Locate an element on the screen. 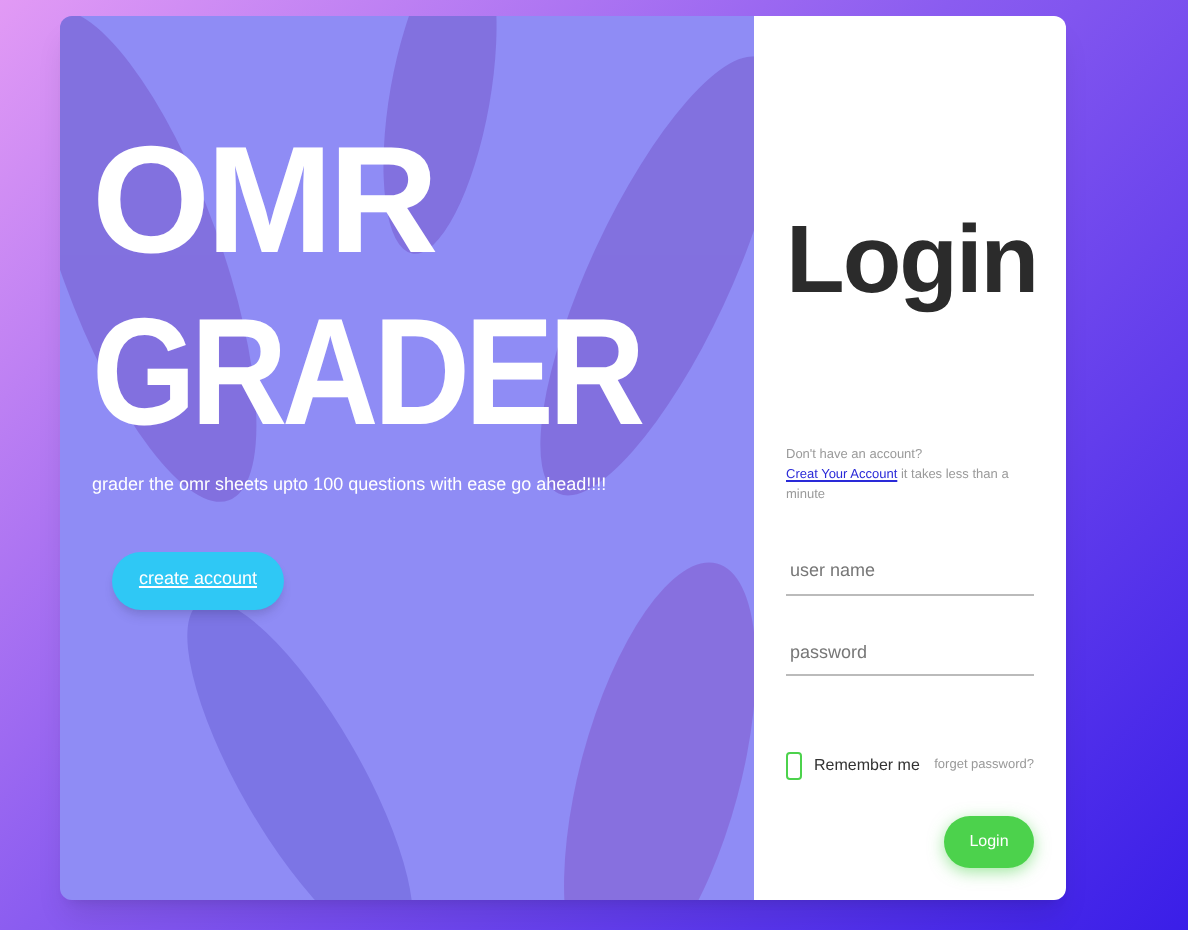 The image size is (1188, 930). remember-label: Remember me is located at coordinates (867, 766).